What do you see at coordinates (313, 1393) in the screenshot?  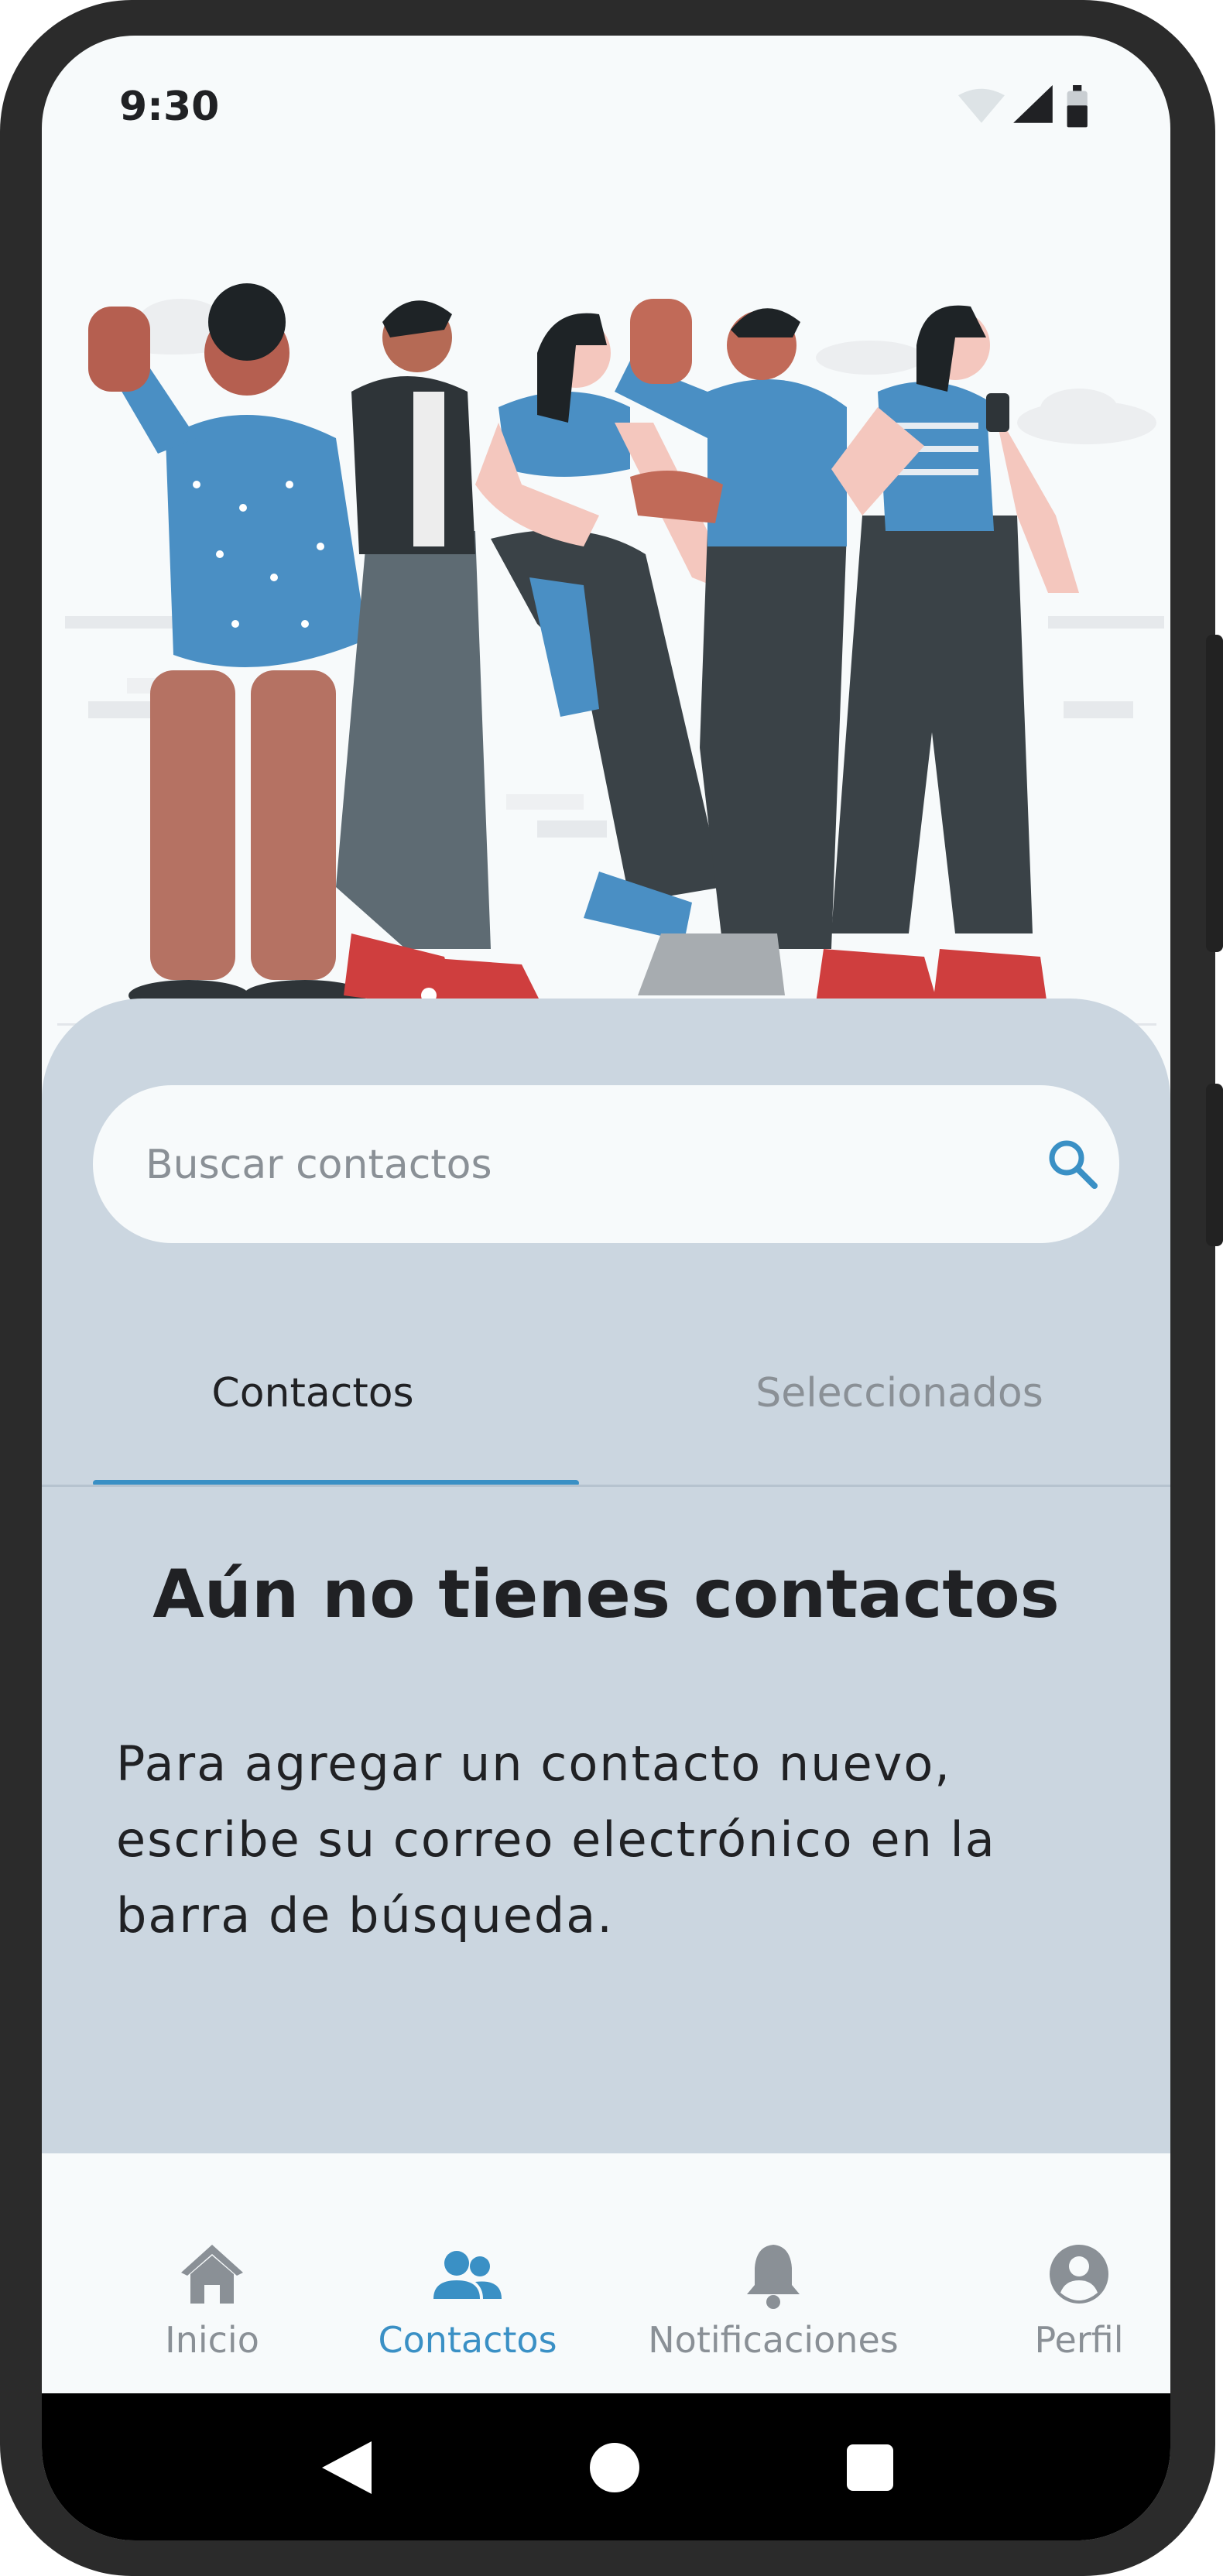 I see `tab-contactos: Contactos` at bounding box center [313, 1393].